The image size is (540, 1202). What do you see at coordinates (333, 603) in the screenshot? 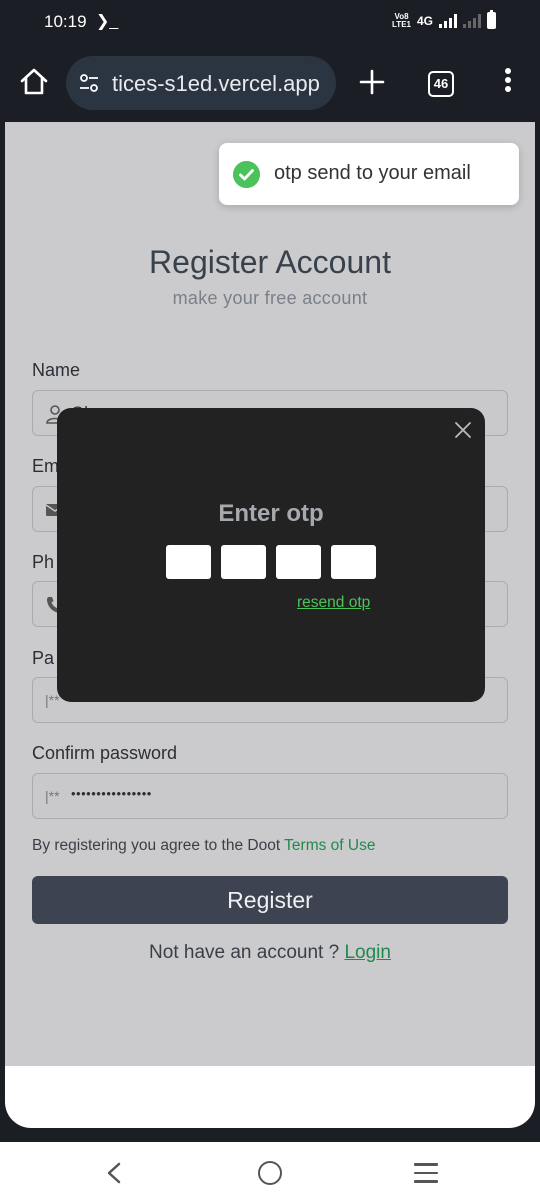
I see `resend-otp-link: resend otp` at bounding box center [333, 603].